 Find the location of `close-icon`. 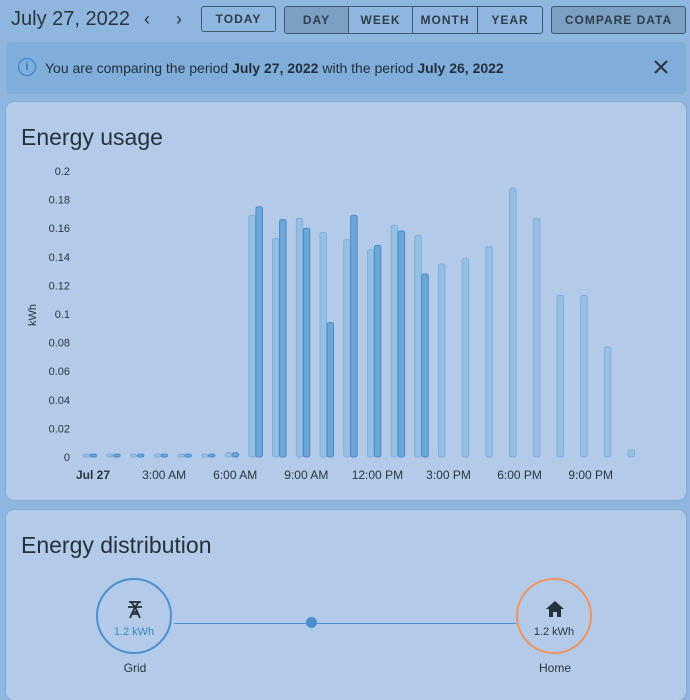

close-icon is located at coordinates (661, 67).